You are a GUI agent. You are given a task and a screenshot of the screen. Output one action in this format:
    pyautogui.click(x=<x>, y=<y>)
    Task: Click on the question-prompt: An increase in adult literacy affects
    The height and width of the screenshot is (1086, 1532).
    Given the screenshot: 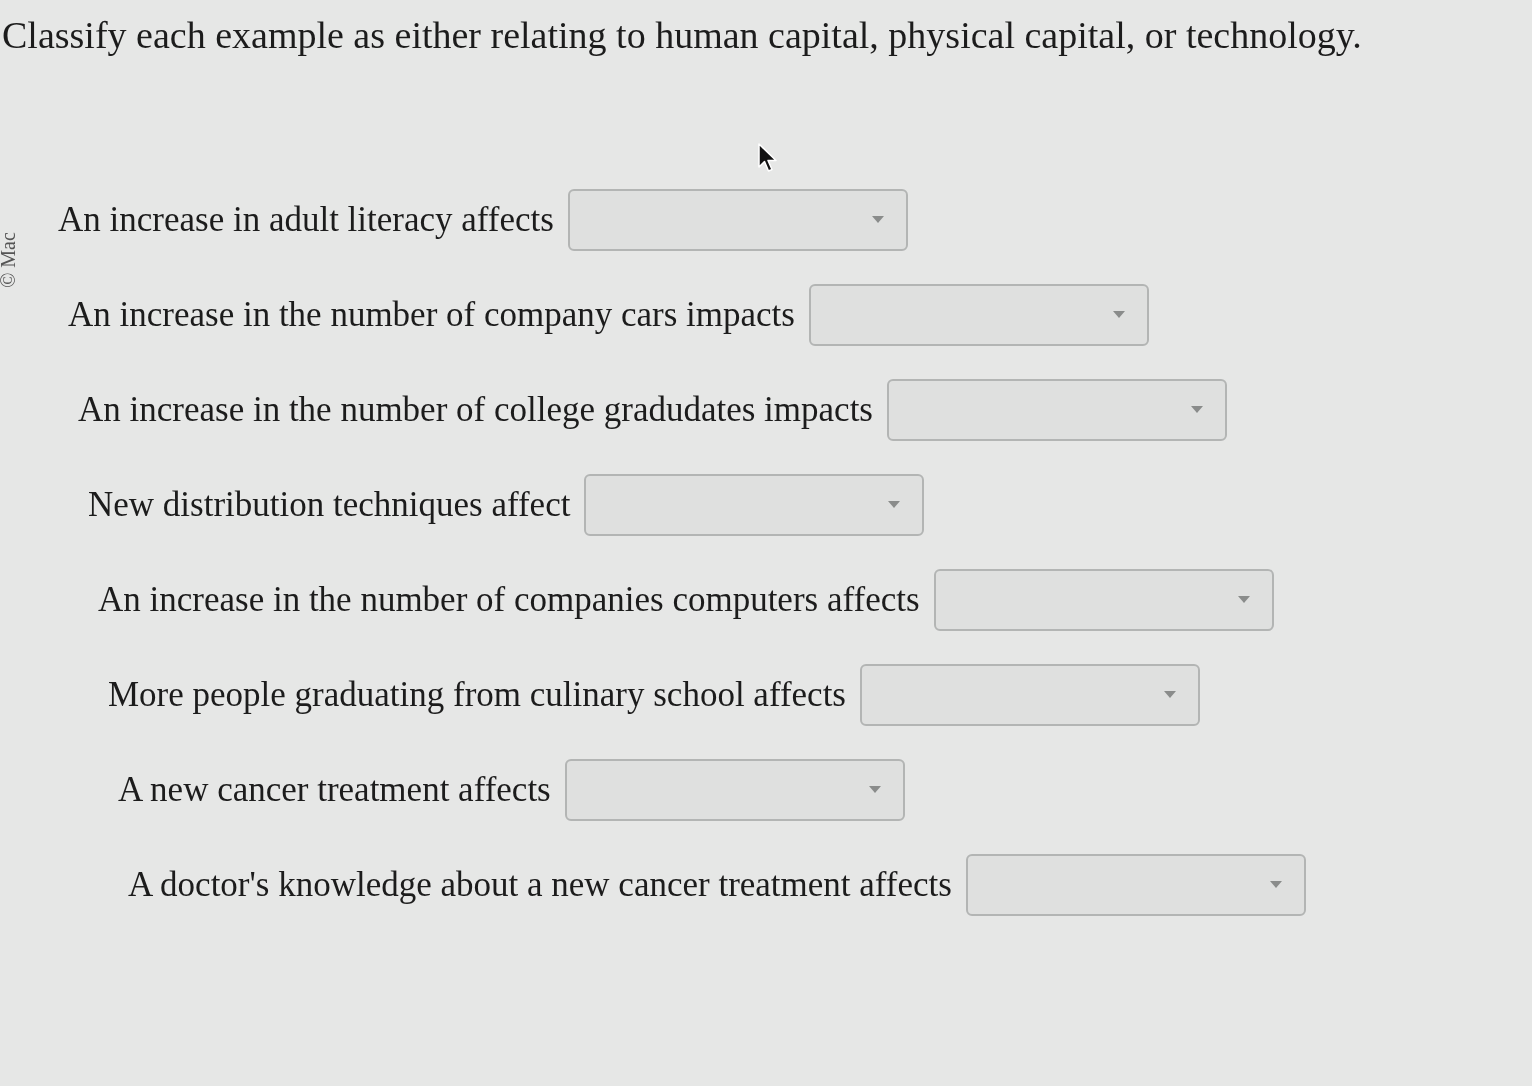 What is the action you would take?
    pyautogui.click(x=306, y=219)
    